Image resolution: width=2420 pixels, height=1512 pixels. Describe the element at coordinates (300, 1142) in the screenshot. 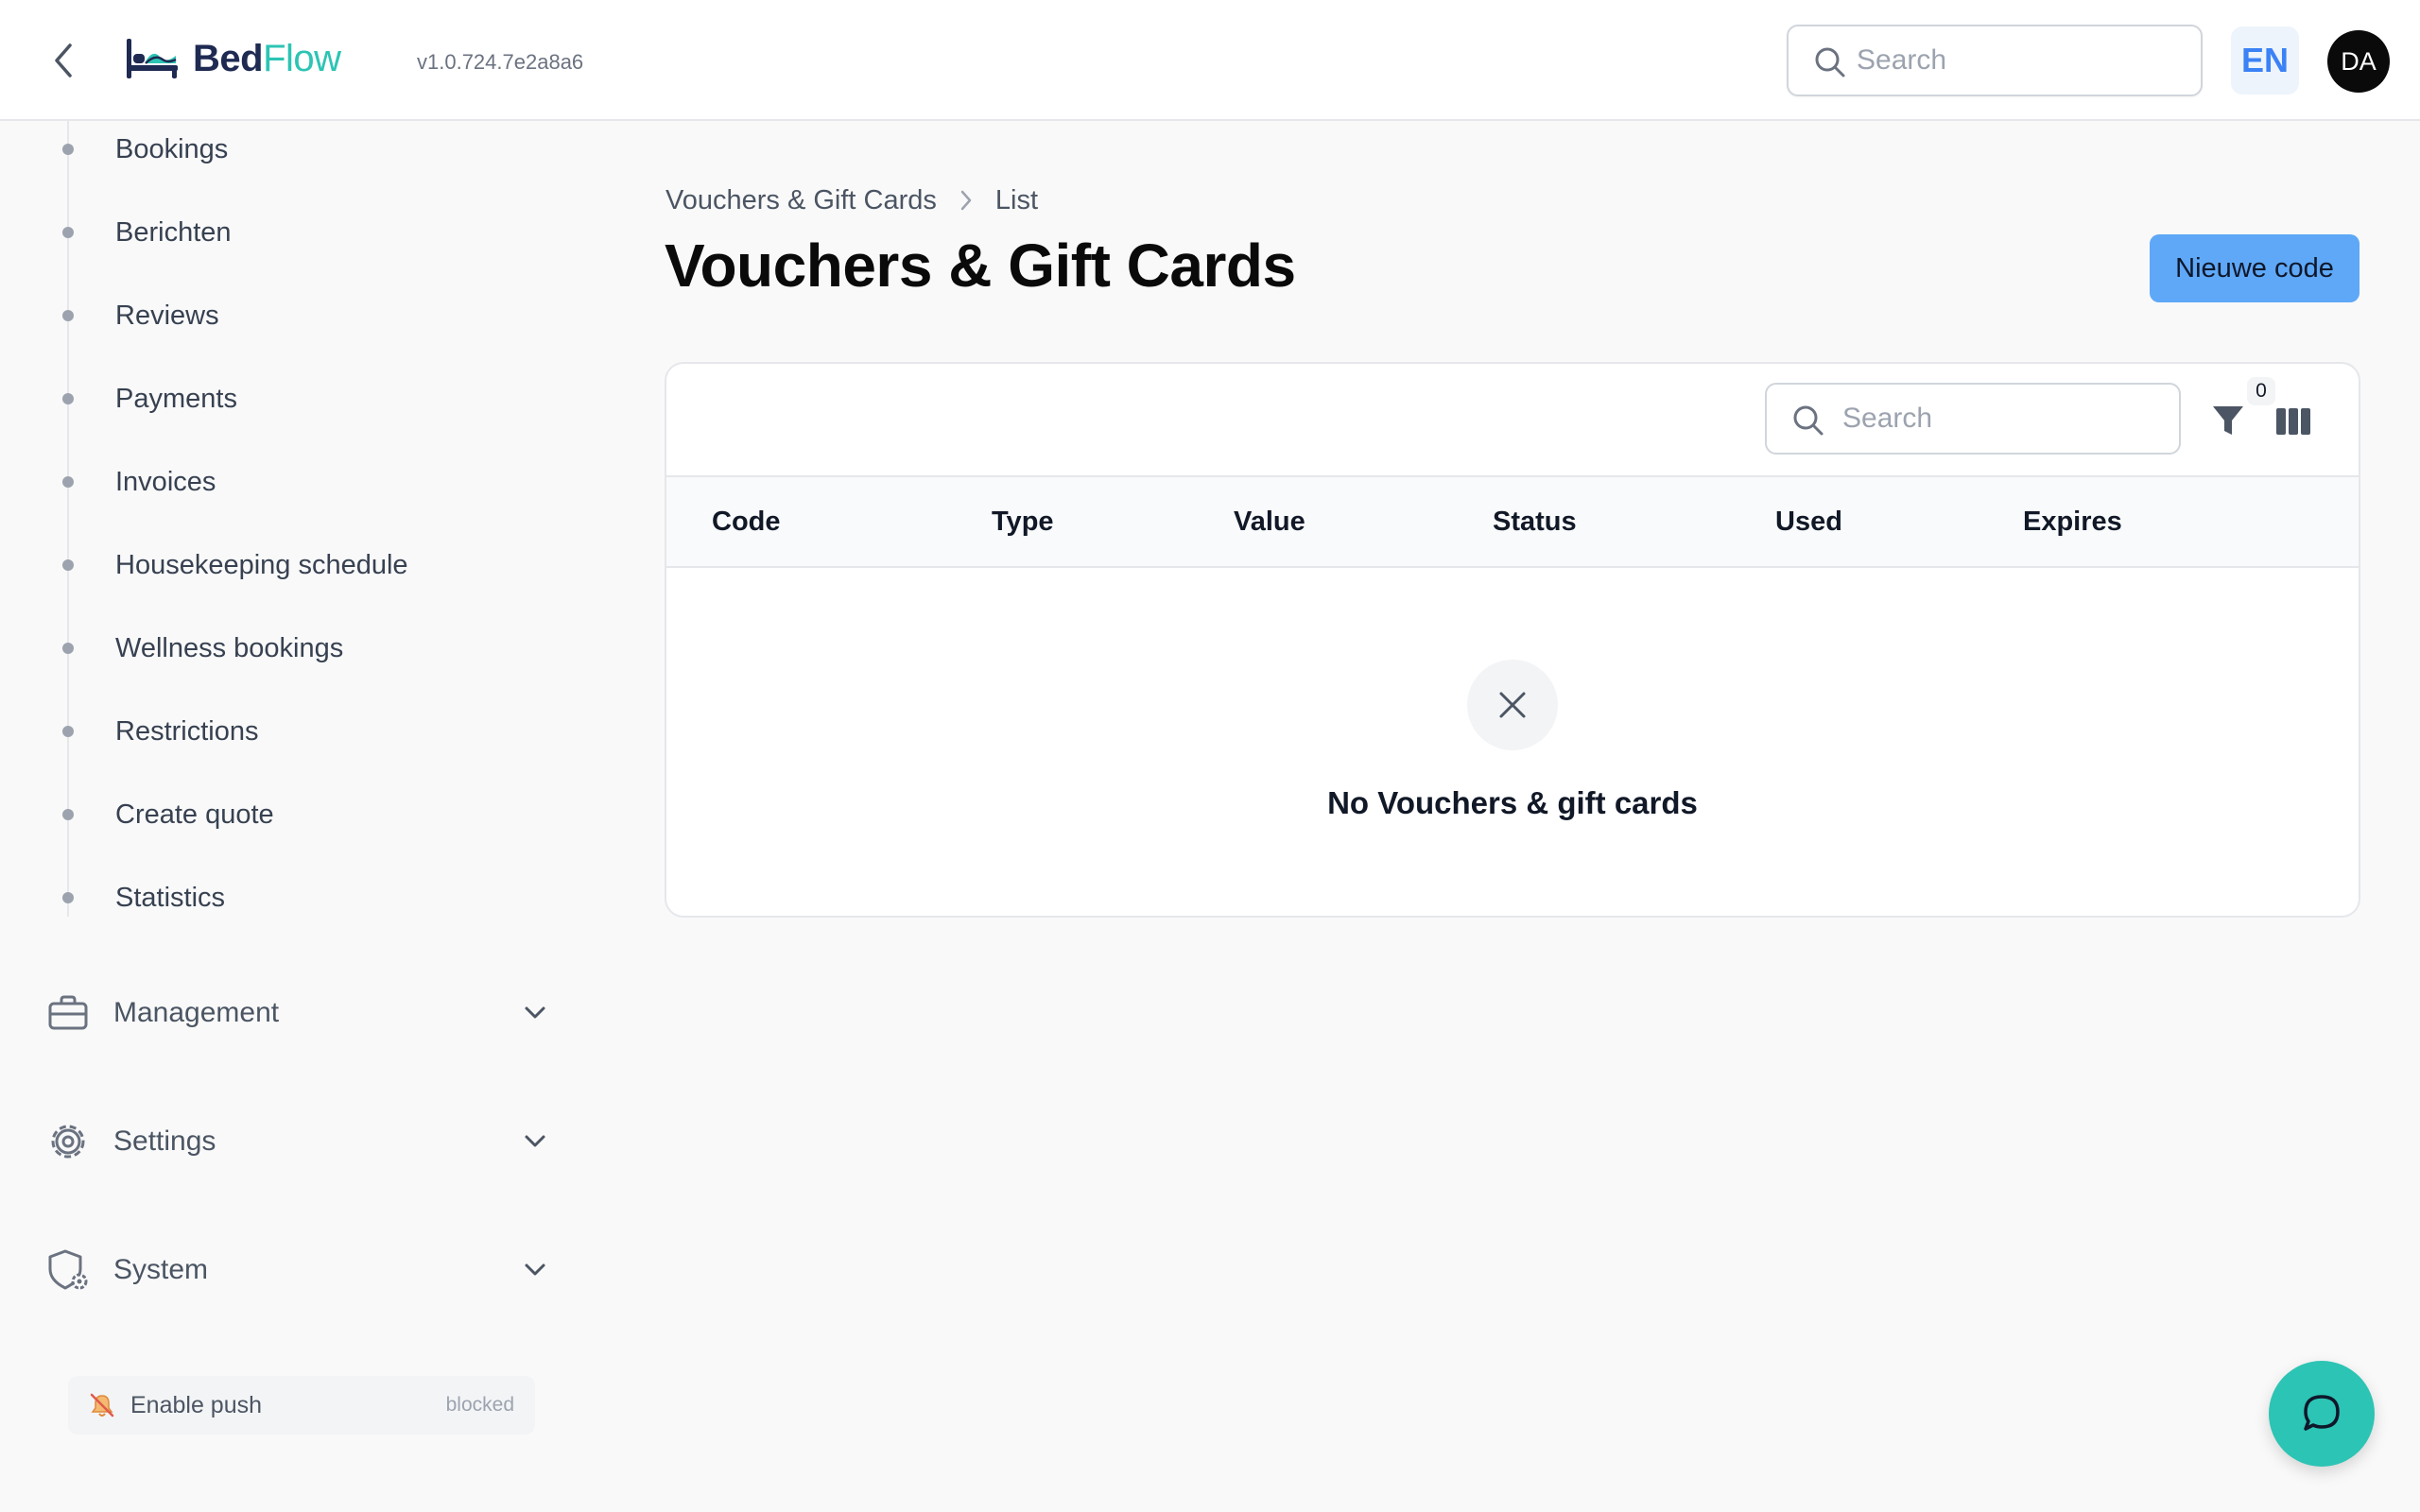

I see `sidebar-group-settings: Settings` at that location.